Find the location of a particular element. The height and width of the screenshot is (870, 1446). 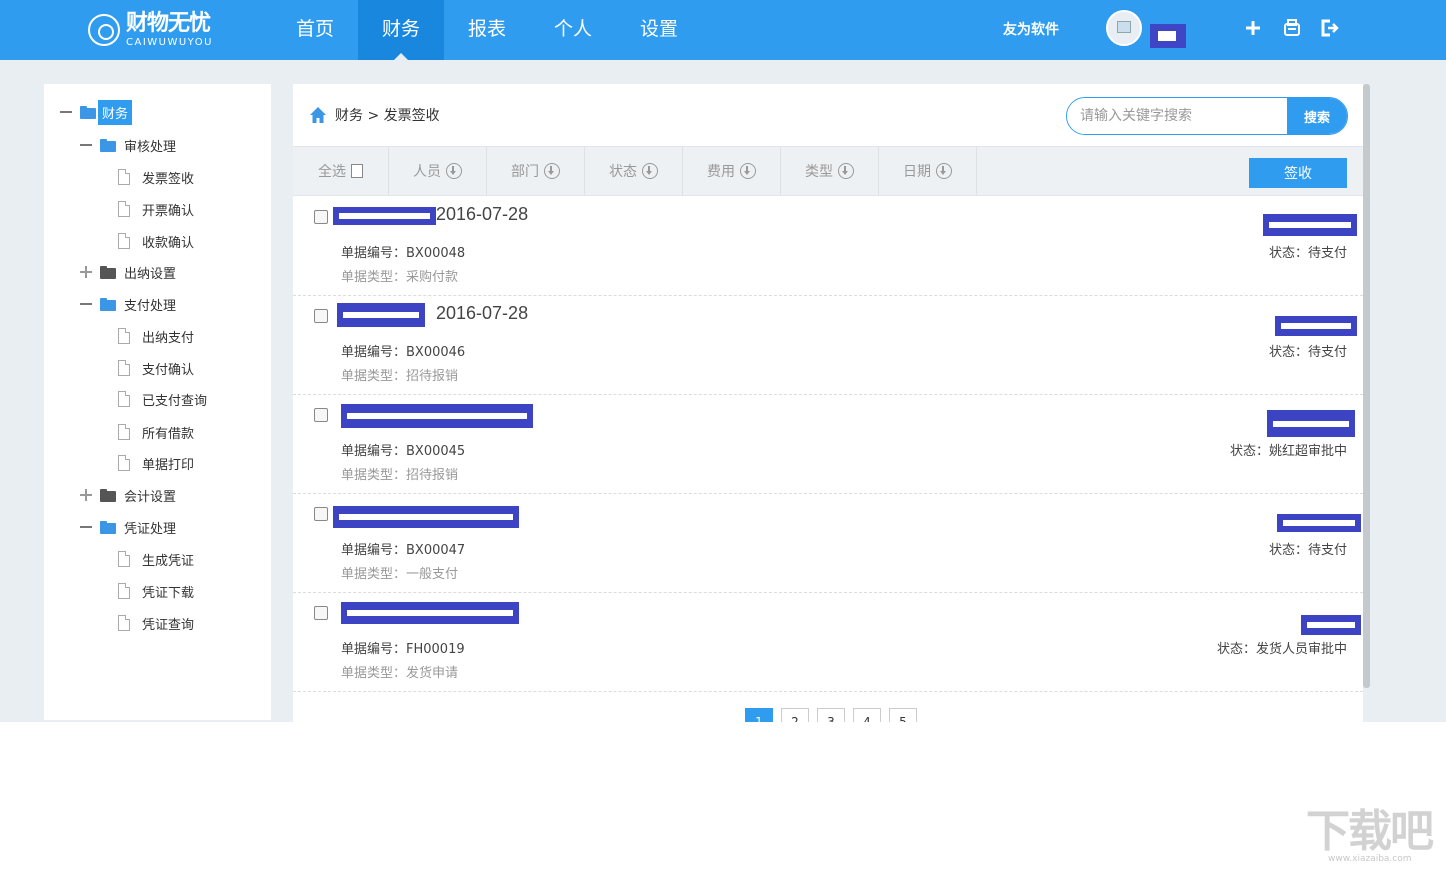

page-button: 1 is located at coordinates (759, 715).